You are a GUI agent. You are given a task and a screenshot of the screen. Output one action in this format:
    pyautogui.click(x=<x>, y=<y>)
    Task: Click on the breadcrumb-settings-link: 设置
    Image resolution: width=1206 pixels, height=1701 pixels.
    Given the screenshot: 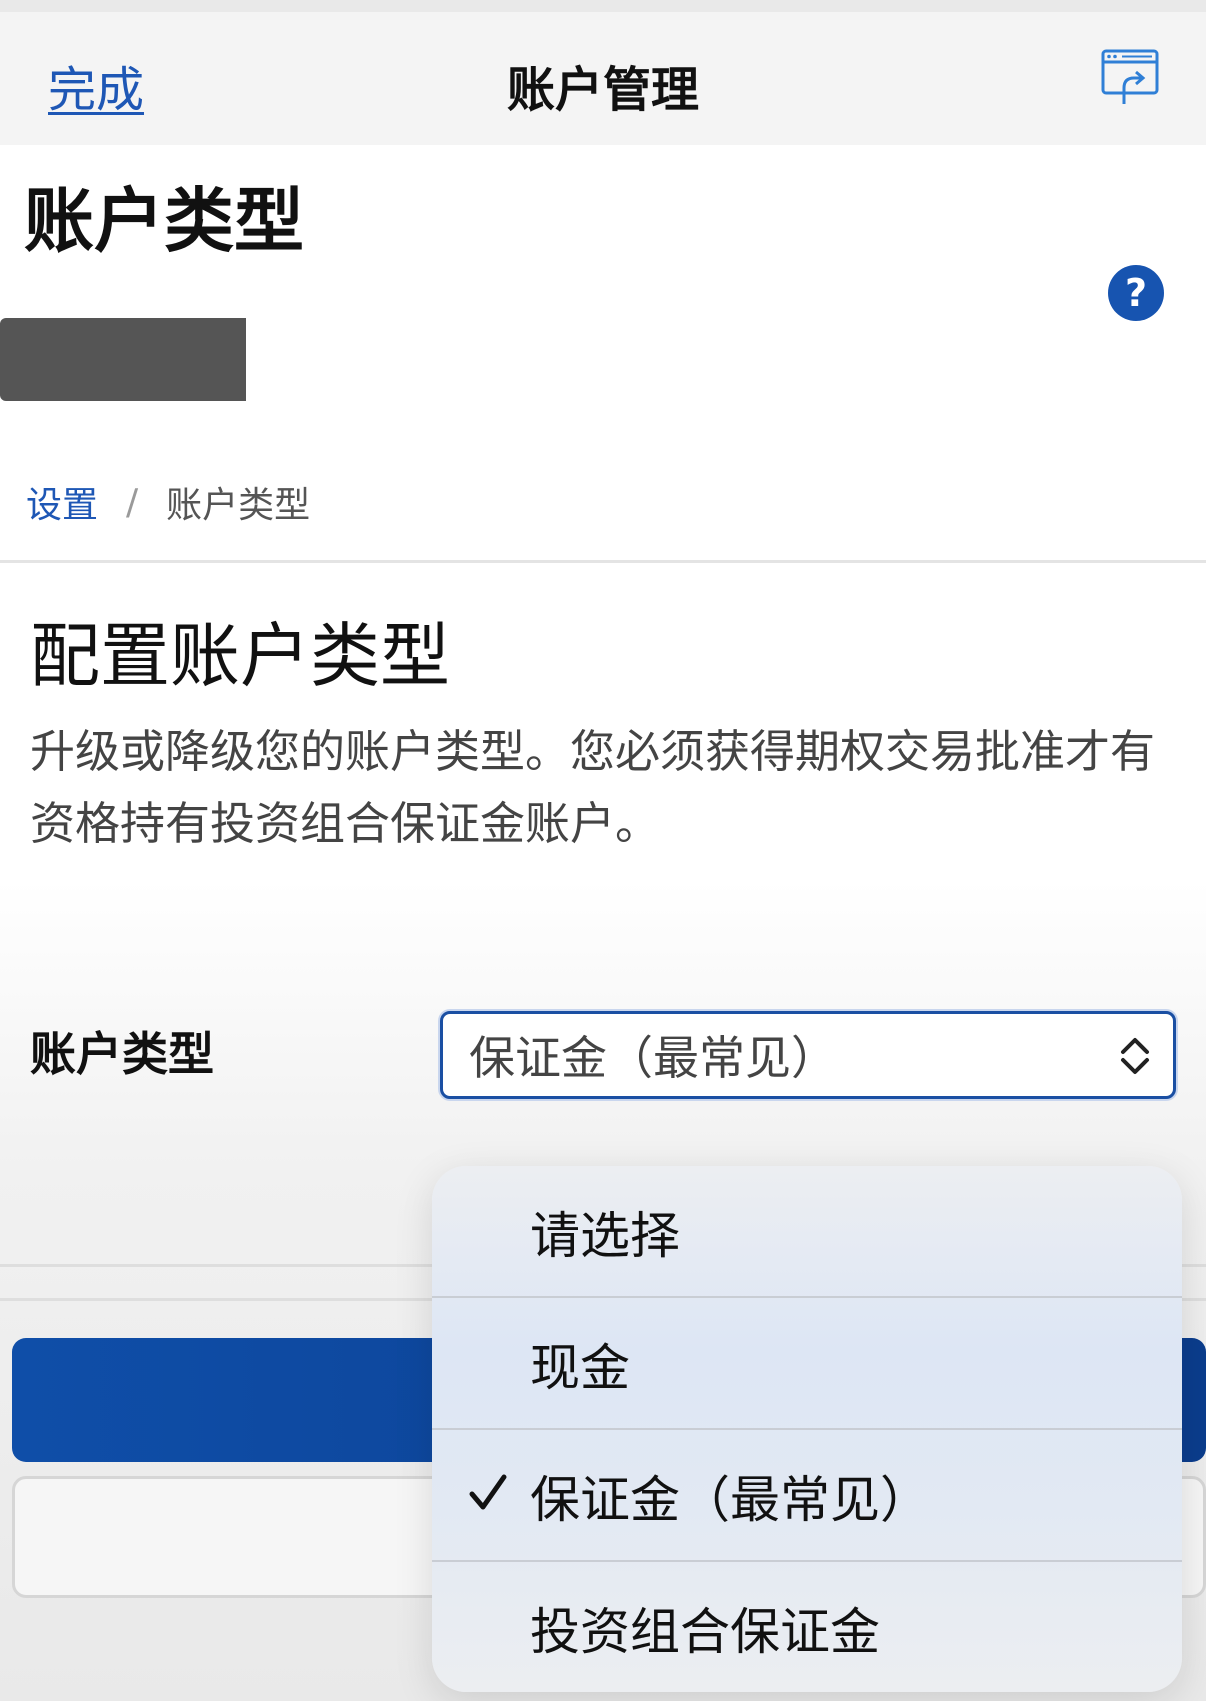 What is the action you would take?
    pyautogui.click(x=62, y=502)
    